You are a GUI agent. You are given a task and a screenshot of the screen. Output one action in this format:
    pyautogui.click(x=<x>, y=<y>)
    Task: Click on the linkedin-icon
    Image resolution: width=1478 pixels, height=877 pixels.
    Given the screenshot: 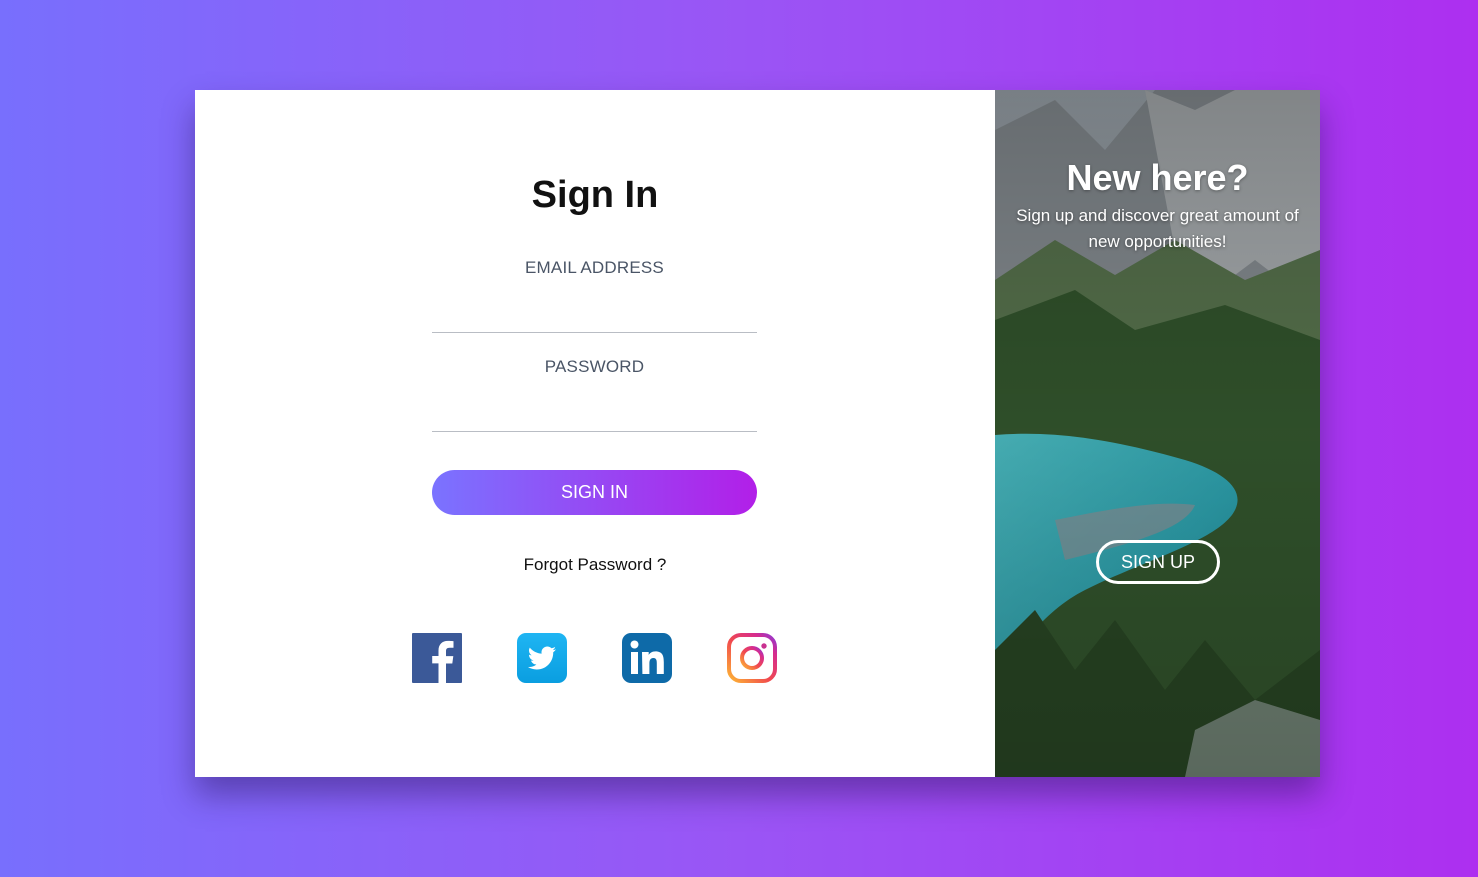 What is the action you would take?
    pyautogui.click(x=647, y=658)
    